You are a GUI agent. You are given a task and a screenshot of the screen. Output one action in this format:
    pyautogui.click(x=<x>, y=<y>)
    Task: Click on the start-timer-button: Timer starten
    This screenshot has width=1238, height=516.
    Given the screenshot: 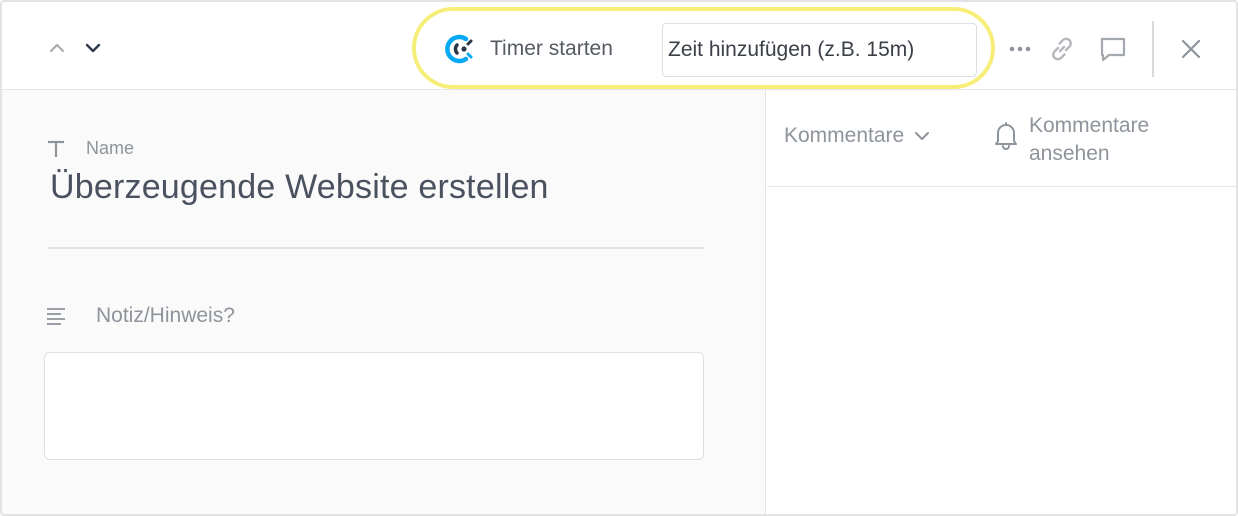 What is the action you would take?
    pyautogui.click(x=528, y=49)
    